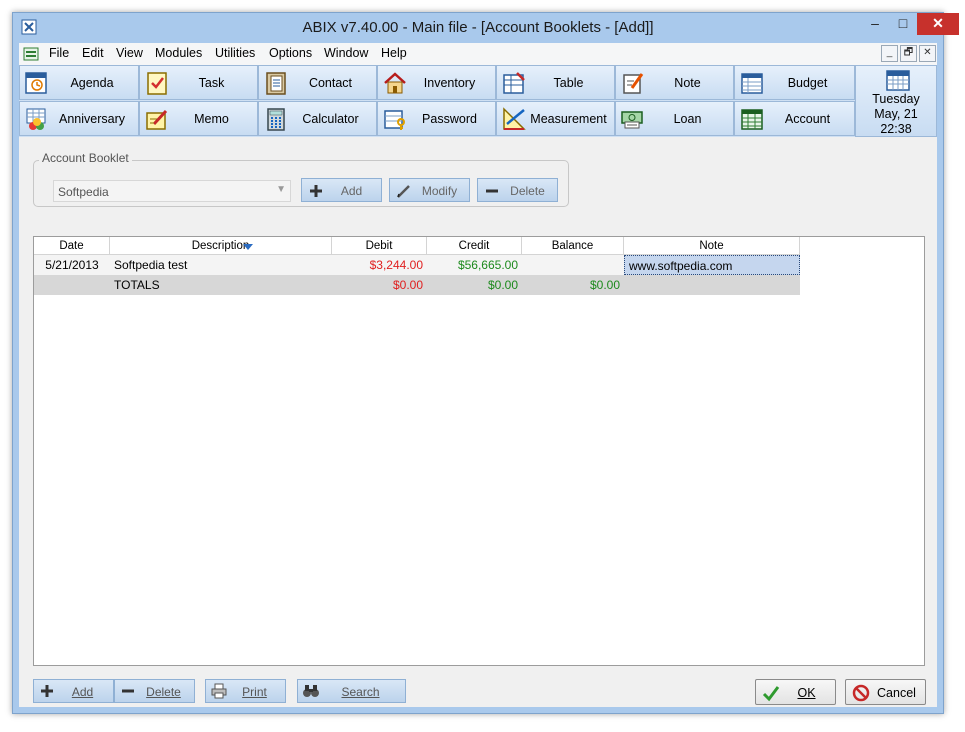 This screenshot has height=732, width=965. I want to click on toolbar-budget-button: Budget, so click(794, 82).